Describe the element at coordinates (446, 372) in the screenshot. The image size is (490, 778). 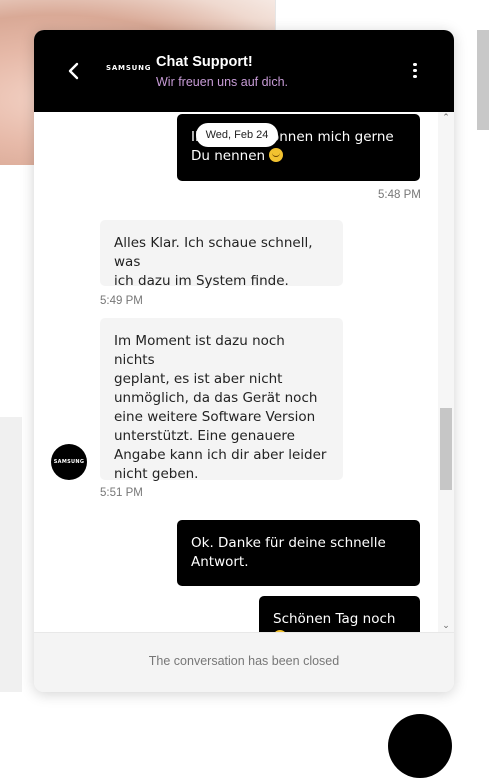
I see `chat-scrollbar: ⌃ ⌄` at that location.